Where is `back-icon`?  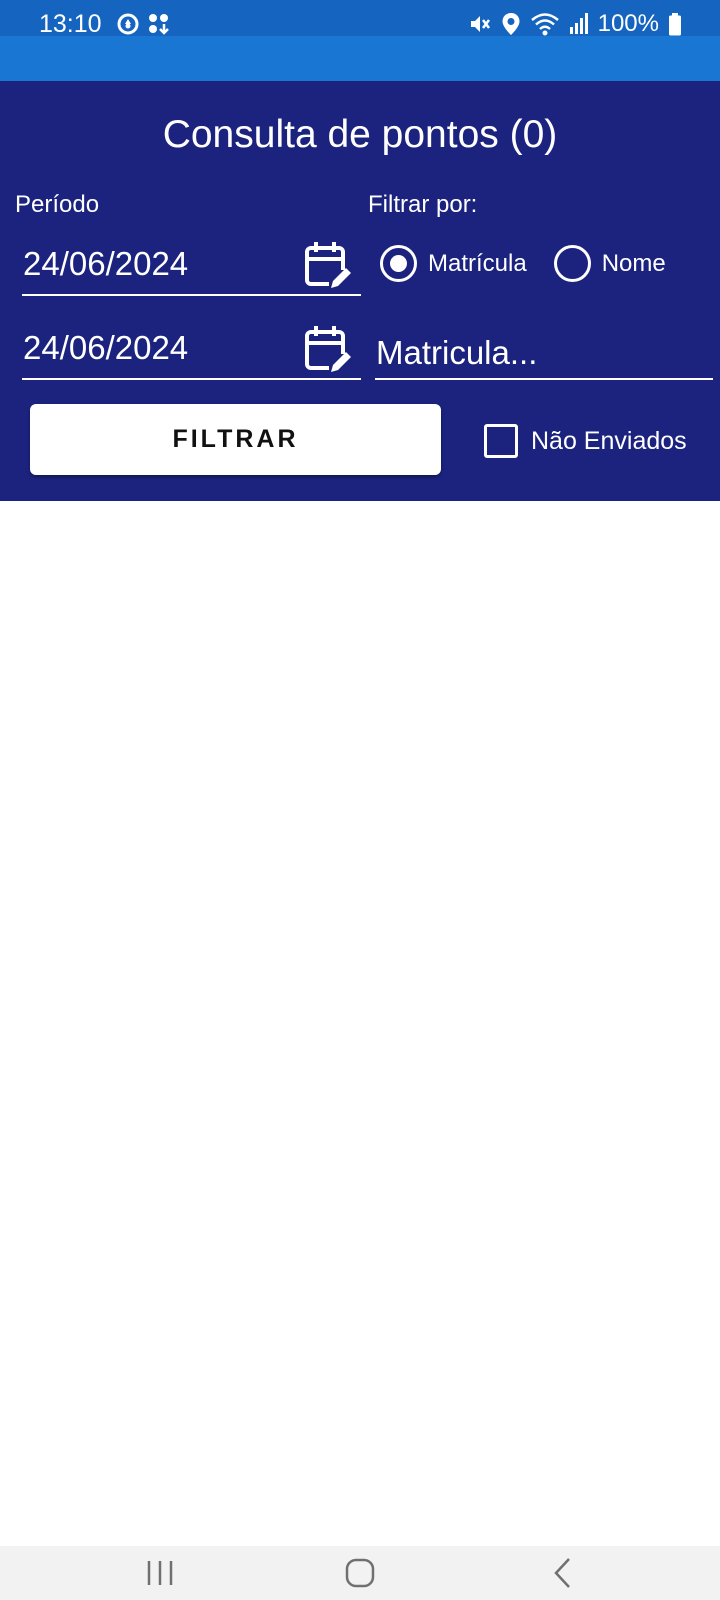
back-icon is located at coordinates (562, 1573).